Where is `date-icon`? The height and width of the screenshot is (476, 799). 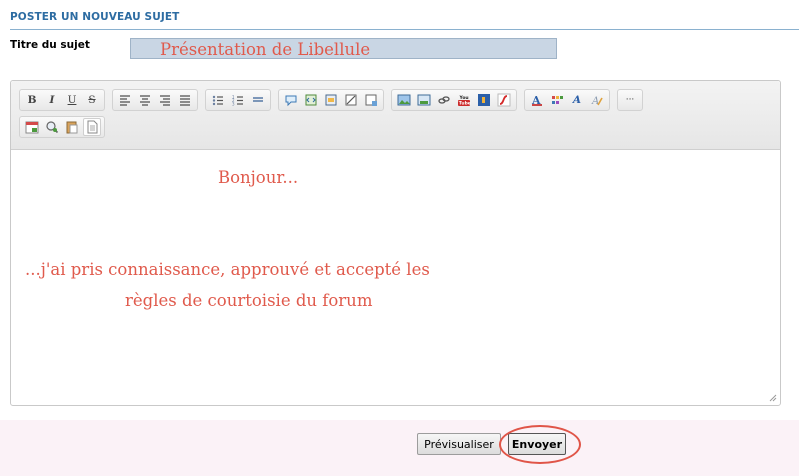 date-icon is located at coordinates (32, 127).